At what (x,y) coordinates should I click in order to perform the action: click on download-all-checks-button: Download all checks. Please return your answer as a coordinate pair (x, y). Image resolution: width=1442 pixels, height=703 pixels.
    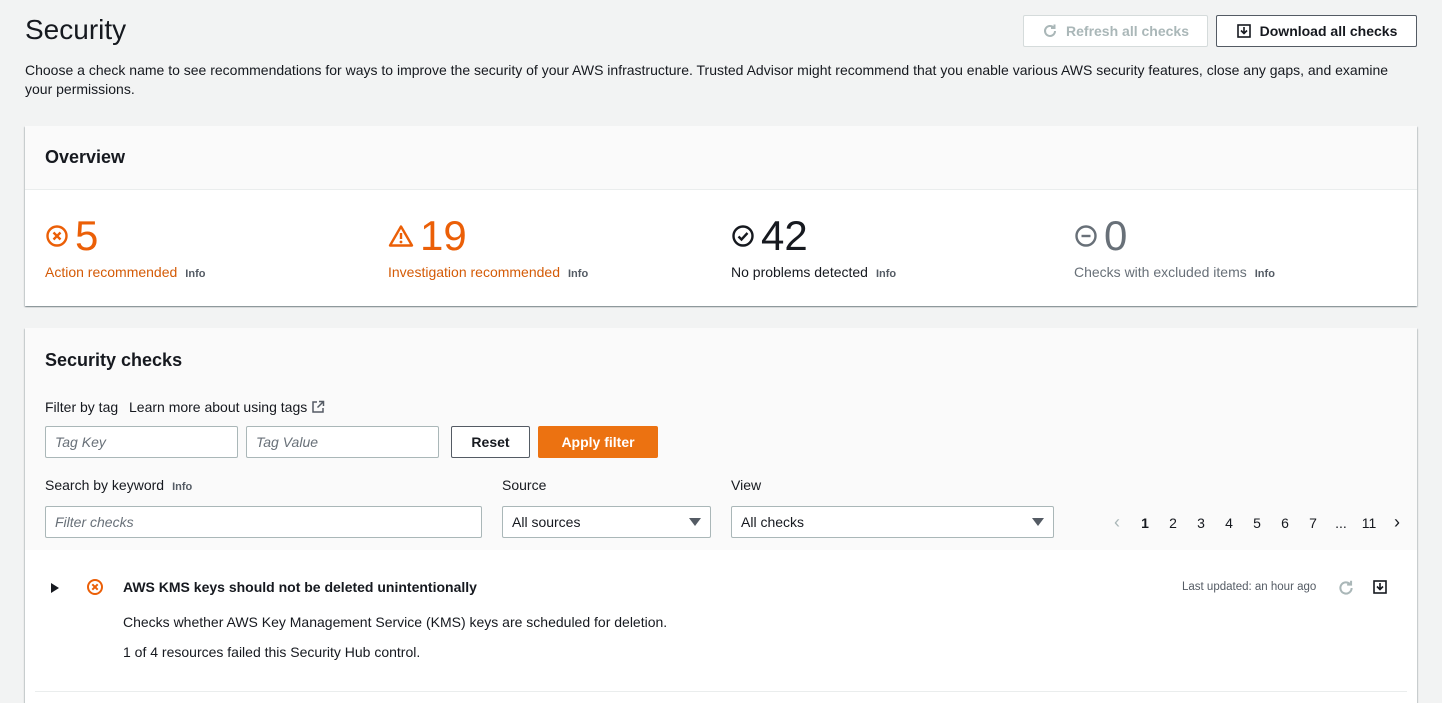
    Looking at the image, I should click on (1316, 31).